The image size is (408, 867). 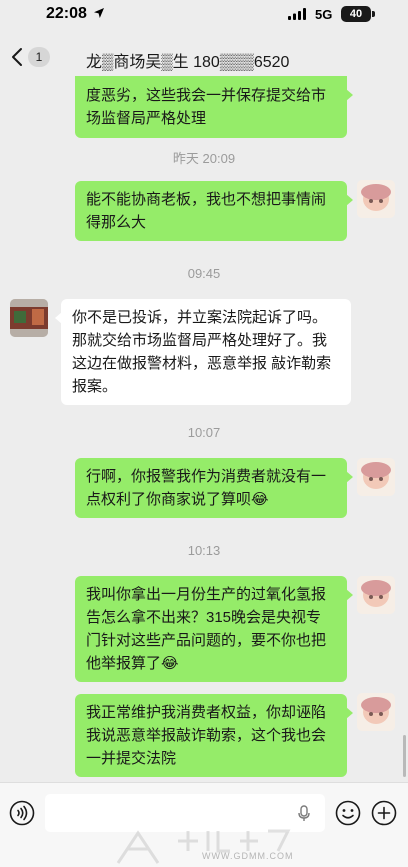 I want to click on chat-header: 1 龙▒商场吴▒生 180▒▒▒6520, so click(x=204, y=58).